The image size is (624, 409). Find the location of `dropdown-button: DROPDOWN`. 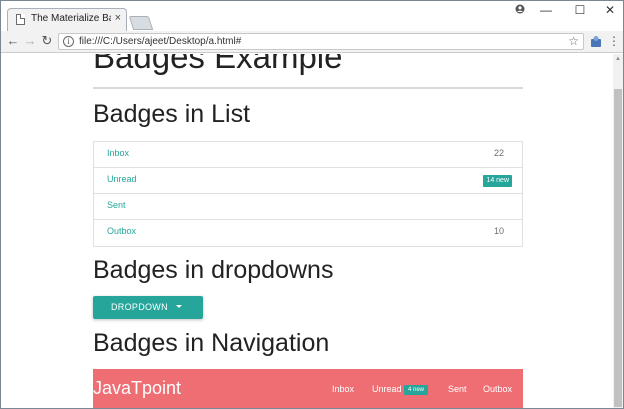

dropdown-button: DROPDOWN is located at coordinates (148, 307).